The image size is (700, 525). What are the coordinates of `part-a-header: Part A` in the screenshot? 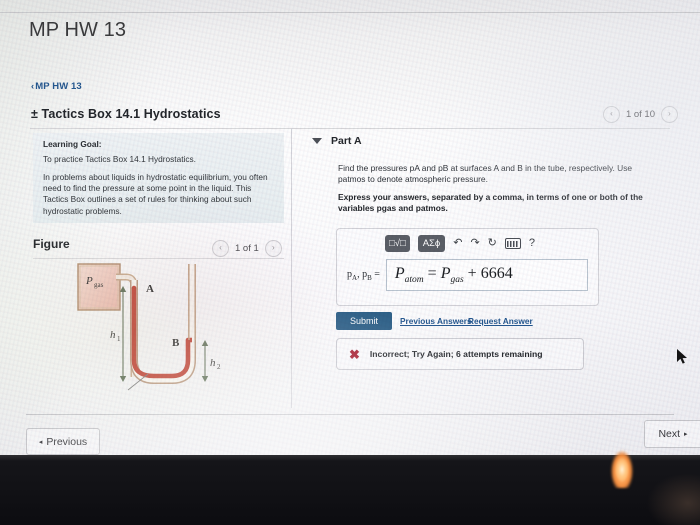 It's located at (337, 141).